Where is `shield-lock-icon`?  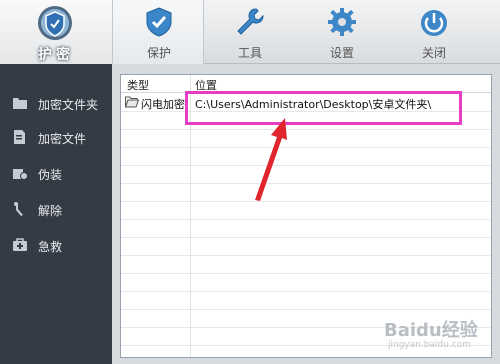
shield-lock-icon is located at coordinates (55, 23).